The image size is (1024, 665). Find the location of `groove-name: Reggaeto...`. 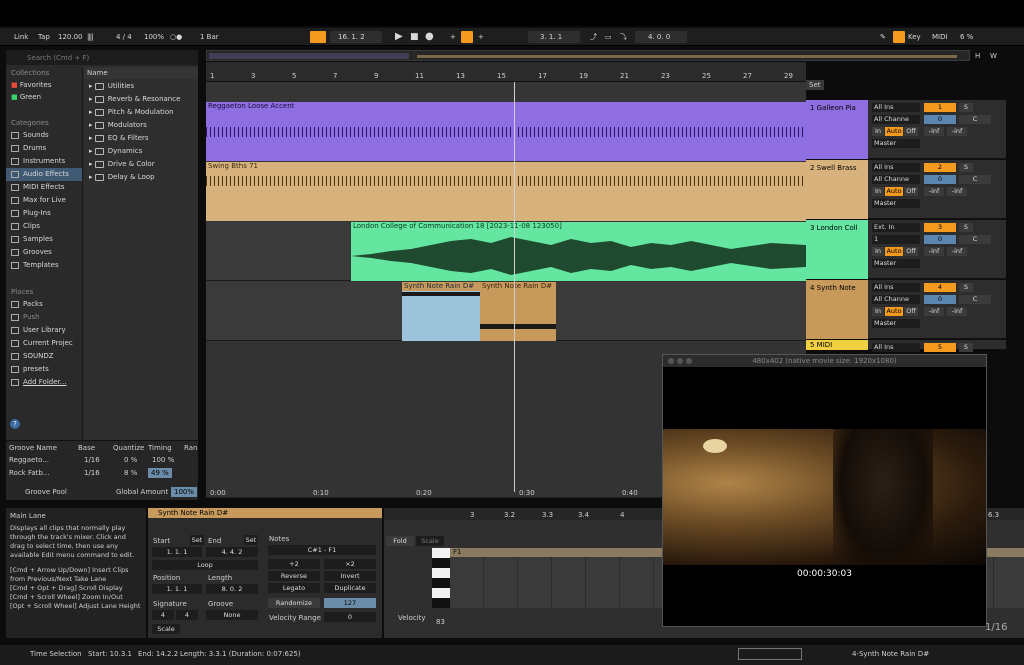

groove-name: Reggaeto... is located at coordinates (29, 460).